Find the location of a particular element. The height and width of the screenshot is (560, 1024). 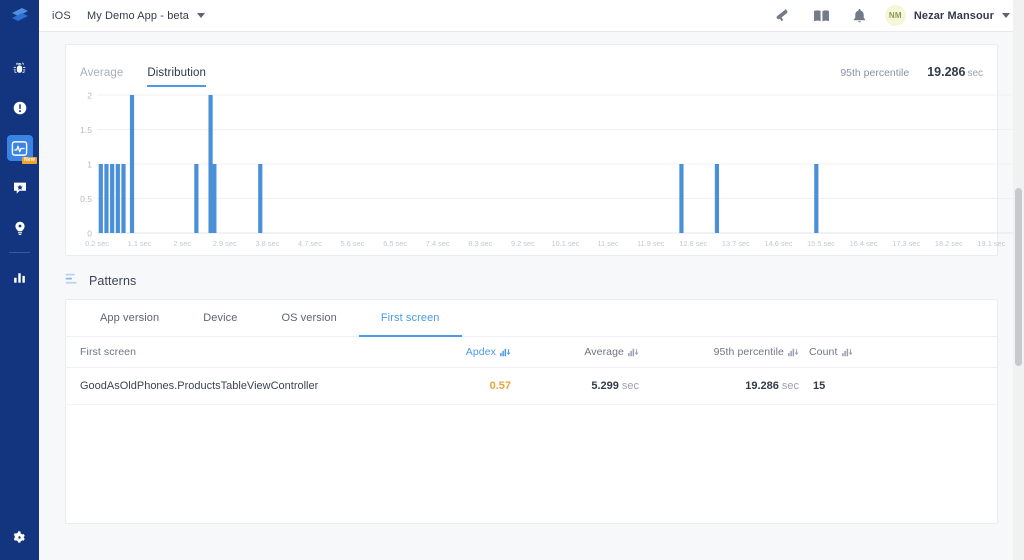

app-logo is located at coordinates (19, 16).